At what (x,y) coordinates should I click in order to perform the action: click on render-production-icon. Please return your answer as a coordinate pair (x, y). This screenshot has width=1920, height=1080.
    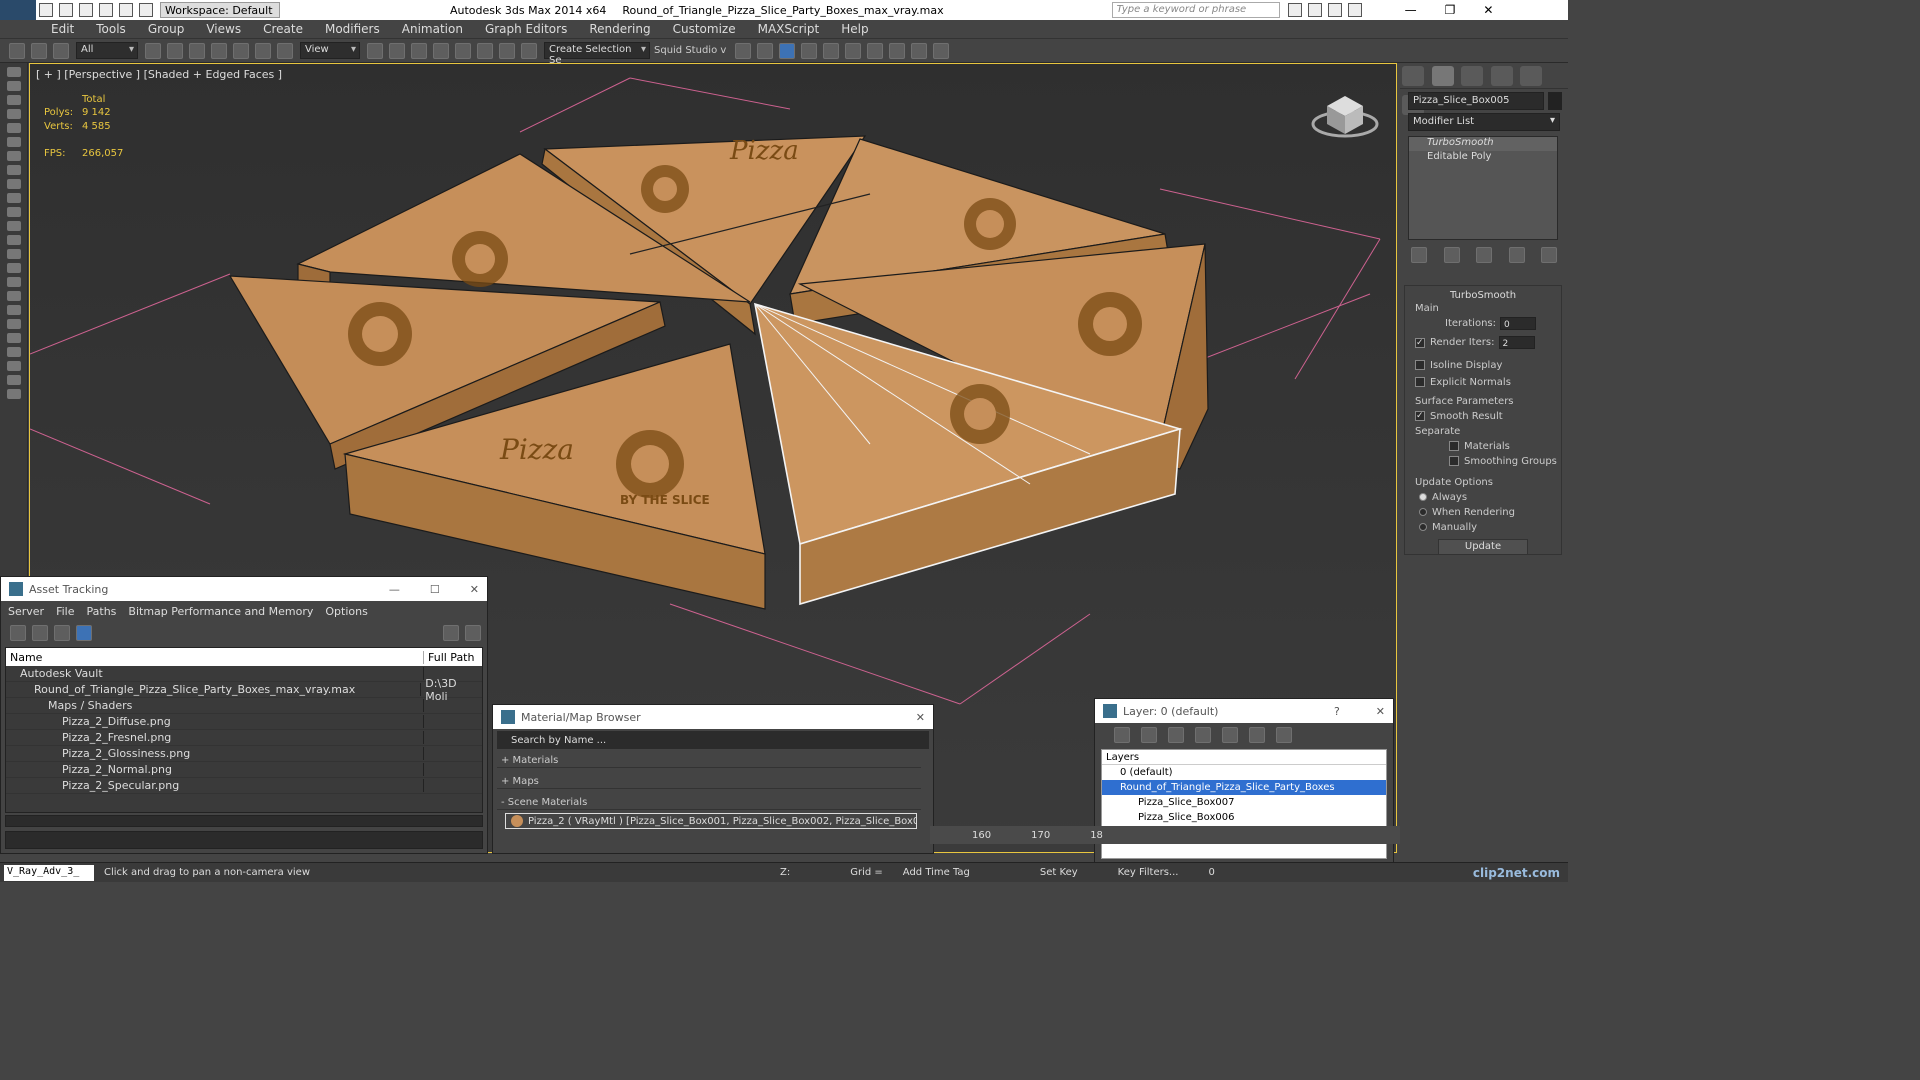
    Looking at the image, I should click on (941, 50).